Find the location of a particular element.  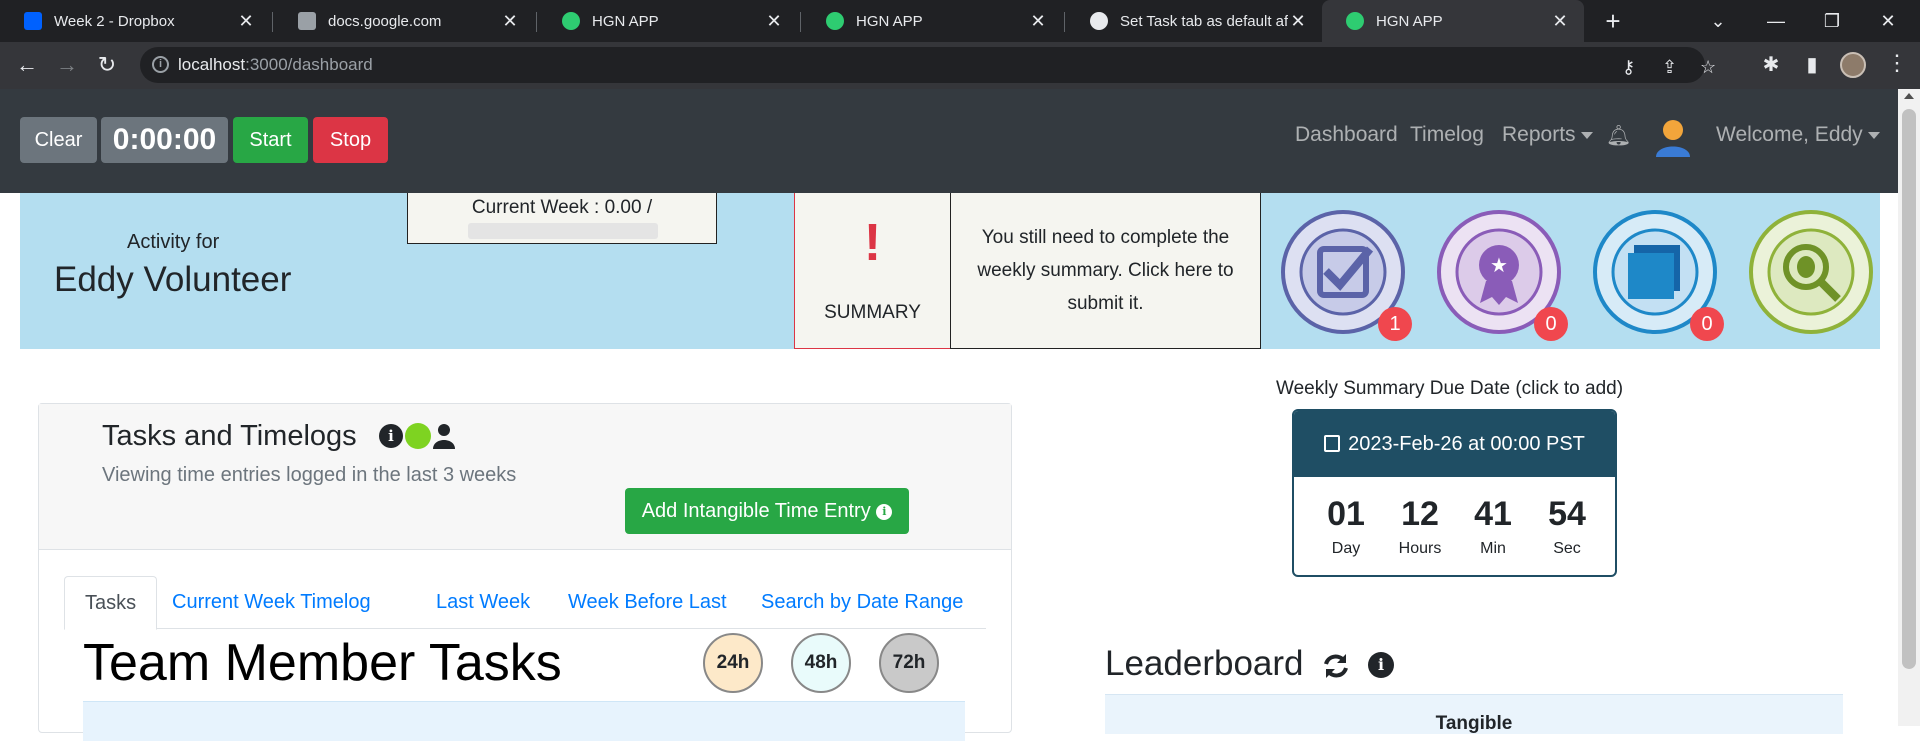

menu-kebab-icon: ⋮ is located at coordinates (1897, 63).